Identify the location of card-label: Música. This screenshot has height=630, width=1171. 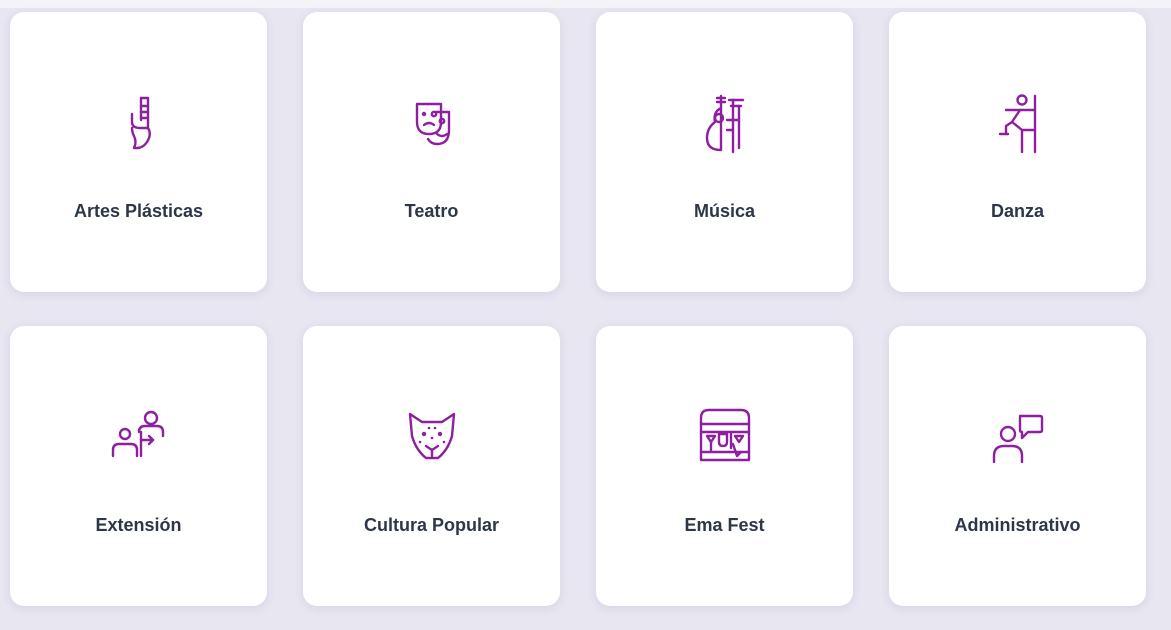
(724, 211).